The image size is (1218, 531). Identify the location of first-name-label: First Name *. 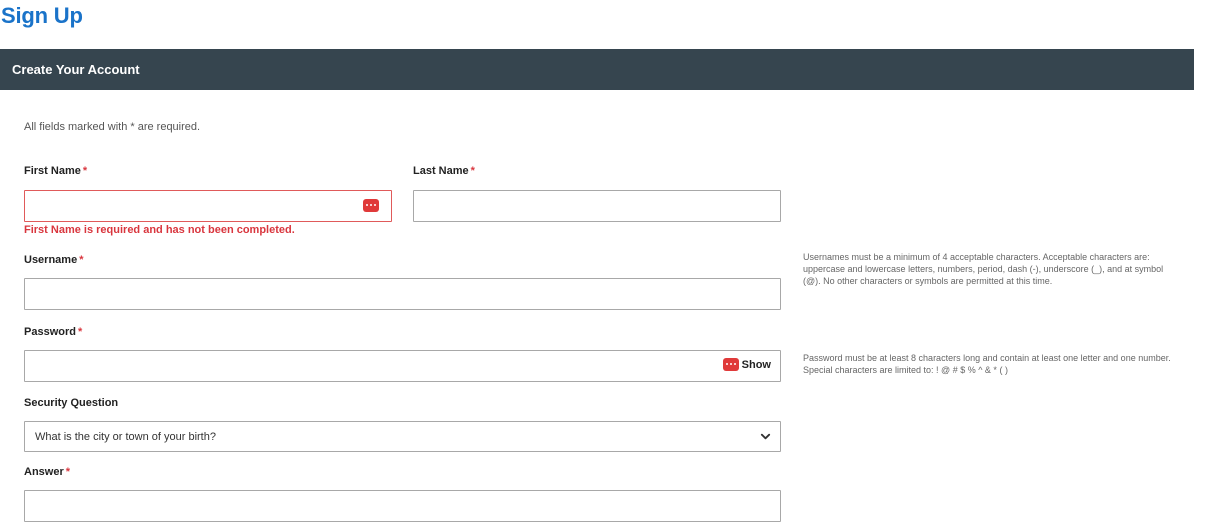
(56, 171).